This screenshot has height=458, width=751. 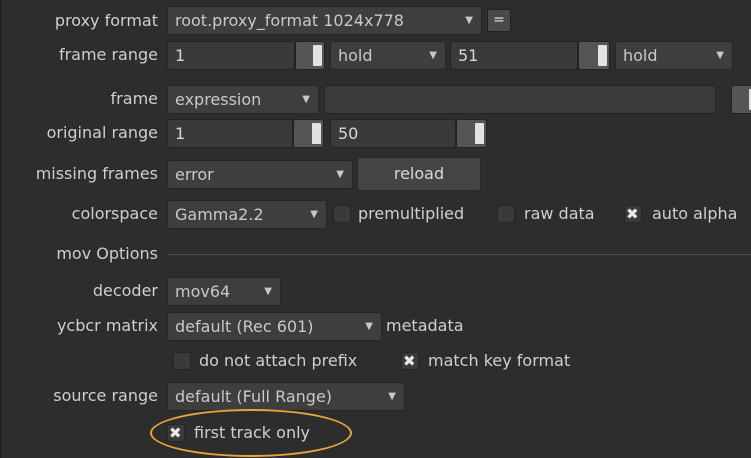 I want to click on source-range-dropdown: default (Full Range) ▼, so click(x=286, y=396).